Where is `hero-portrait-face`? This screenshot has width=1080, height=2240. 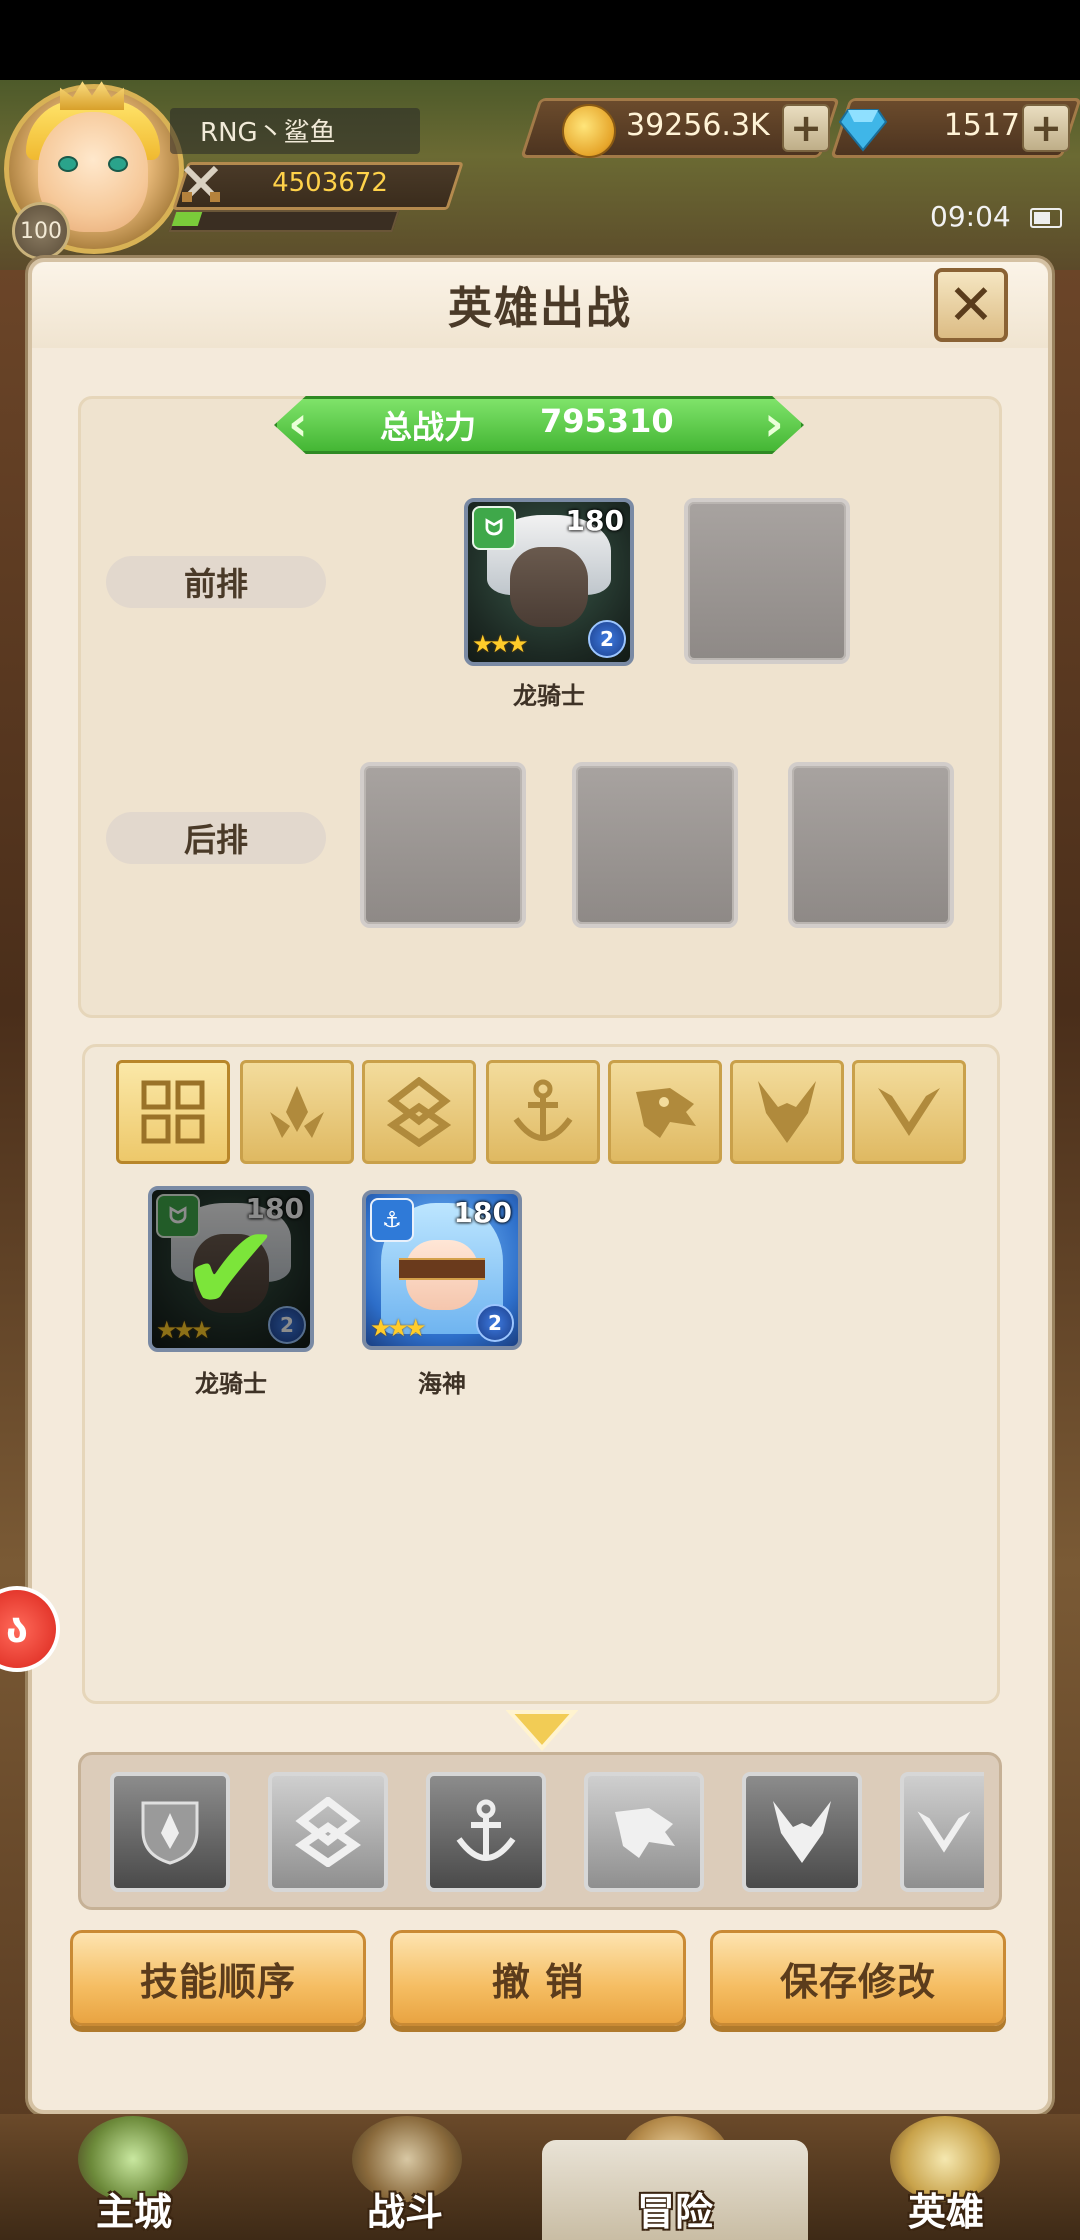
hero-portrait-face is located at coordinates (549, 586).